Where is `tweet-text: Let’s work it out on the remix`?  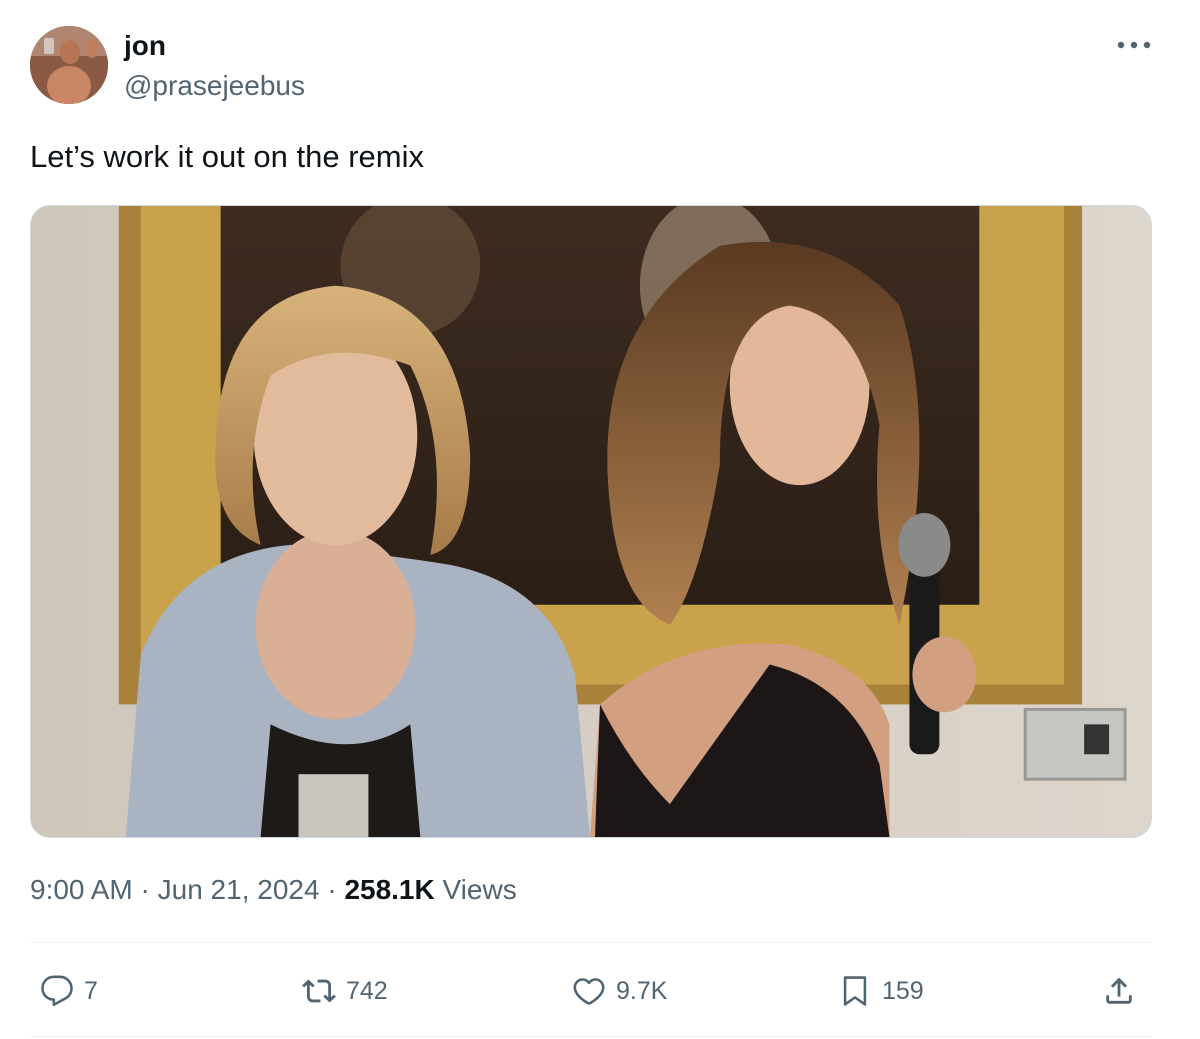 tweet-text: Let’s work it out on the remix is located at coordinates (227, 156).